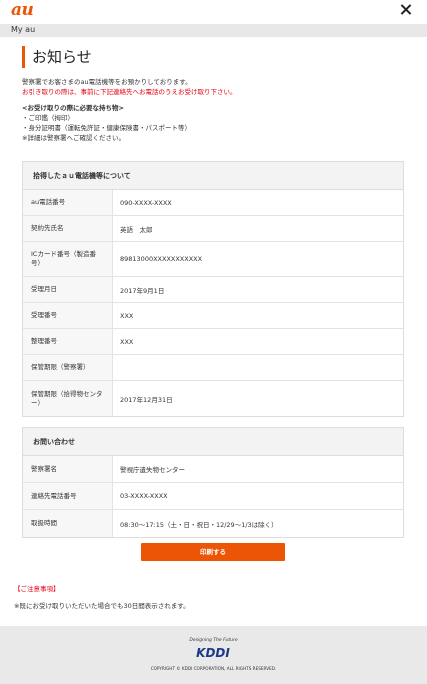  What do you see at coordinates (68, 367) in the screenshot?
I see `row-label: 保管期限（警察署）` at bounding box center [68, 367].